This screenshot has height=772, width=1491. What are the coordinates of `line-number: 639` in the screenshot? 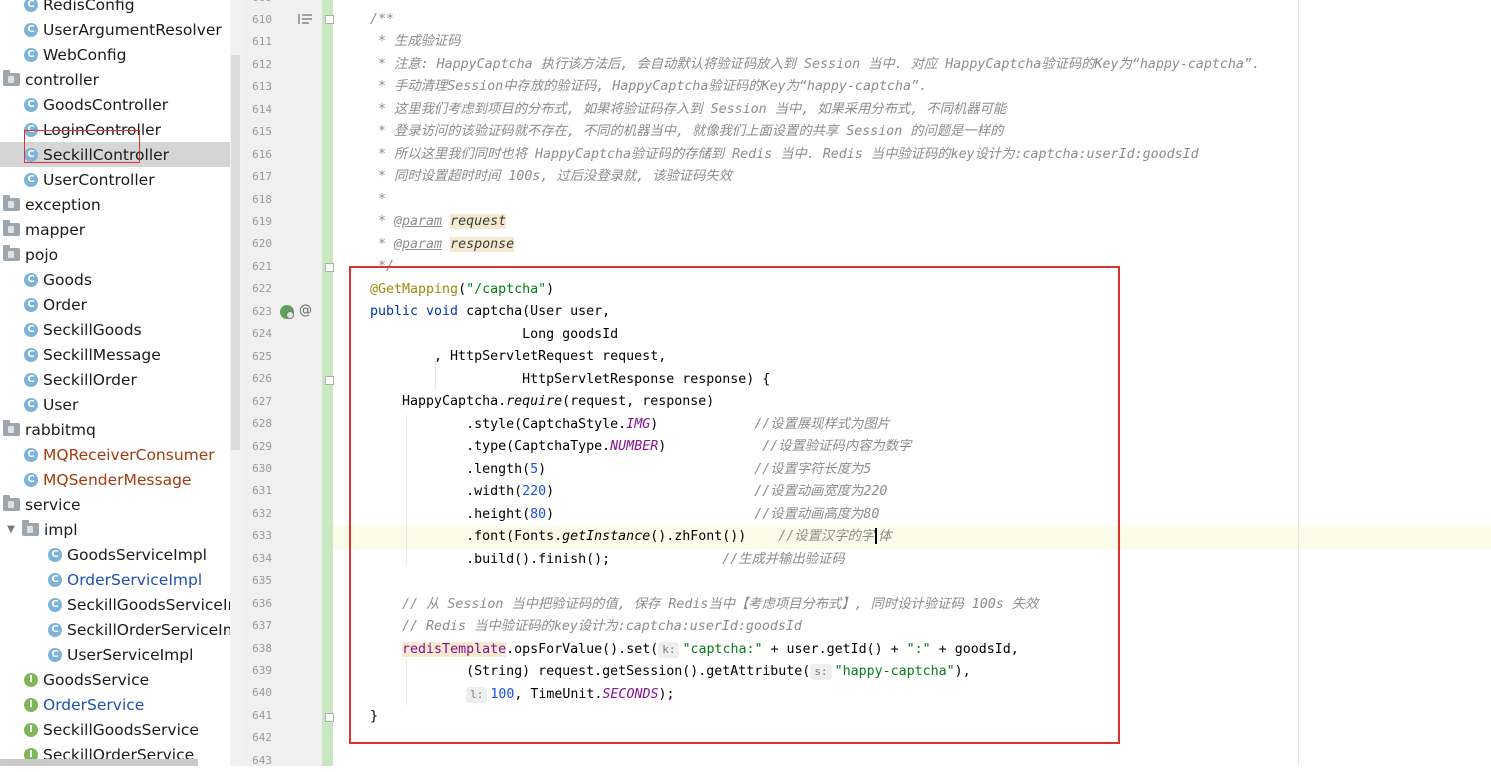 It's located at (262, 670).